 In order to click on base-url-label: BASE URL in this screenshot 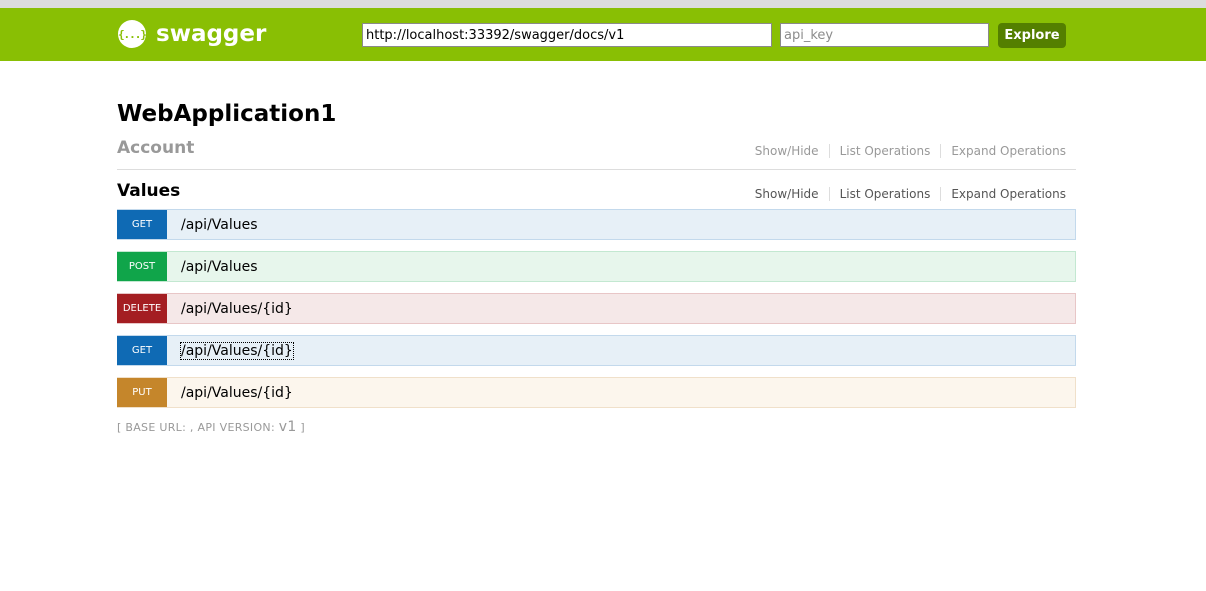, I will do `click(154, 427)`.